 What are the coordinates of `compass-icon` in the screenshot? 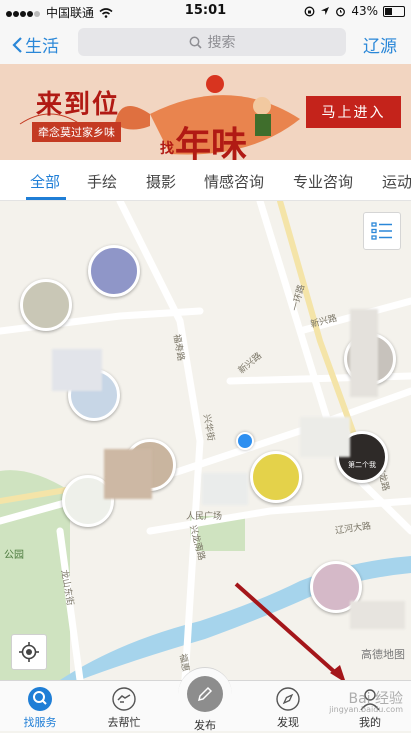 It's located at (288, 699).